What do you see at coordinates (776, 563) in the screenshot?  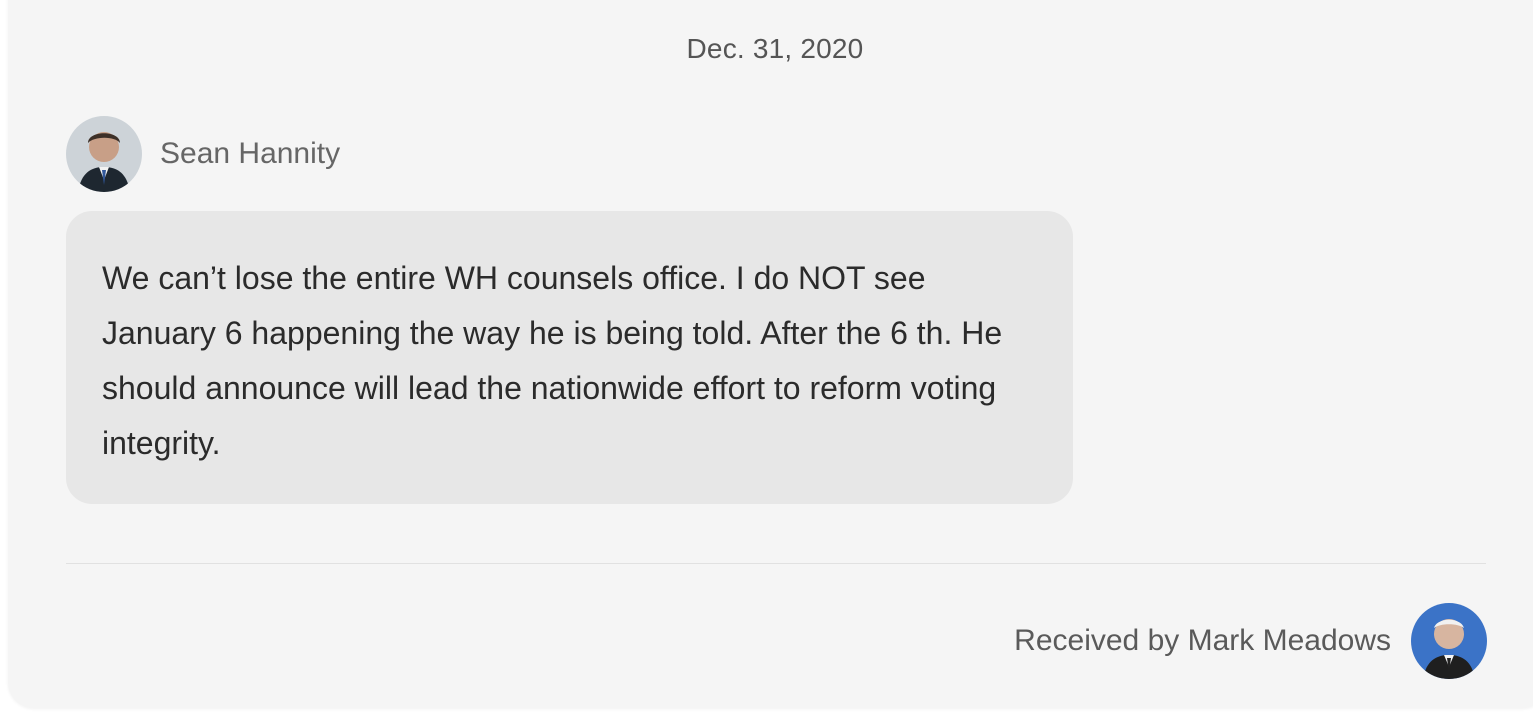 I see `divider` at bounding box center [776, 563].